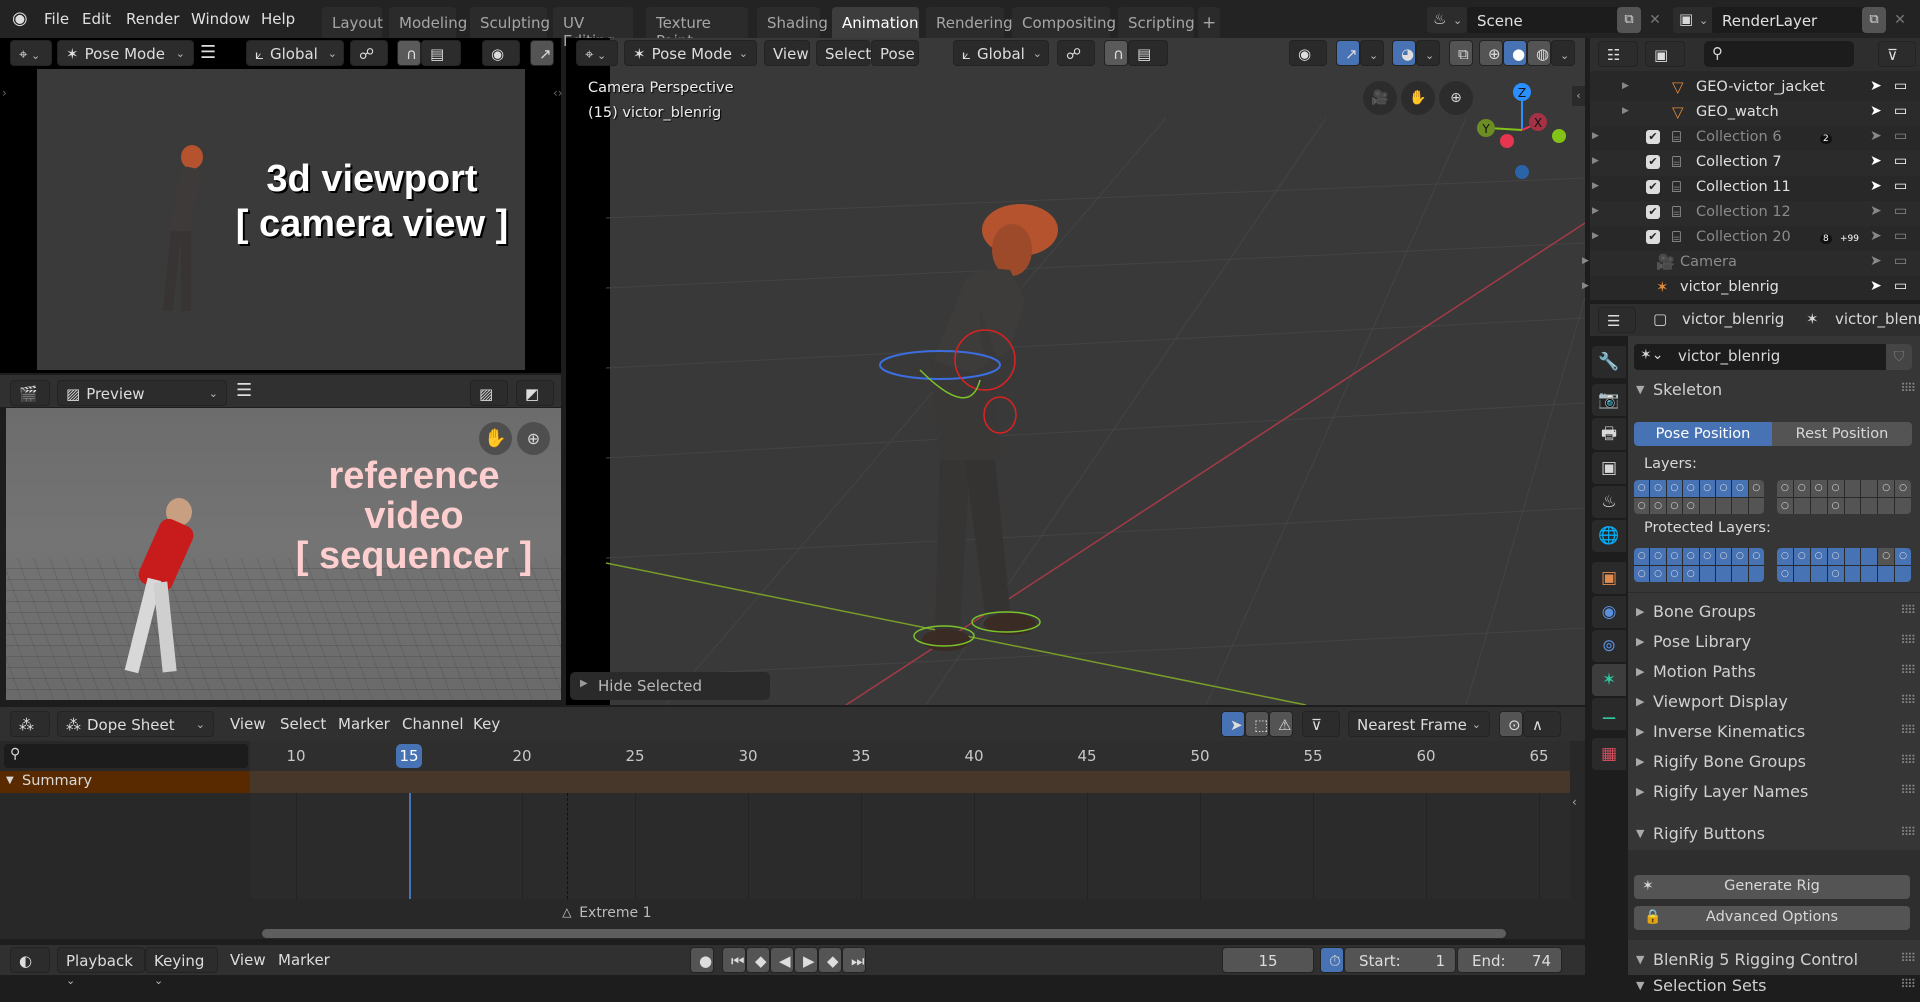 The height and width of the screenshot is (1002, 1920). Describe the element at coordinates (248, 960) in the screenshot. I see `menu-view: View` at that location.